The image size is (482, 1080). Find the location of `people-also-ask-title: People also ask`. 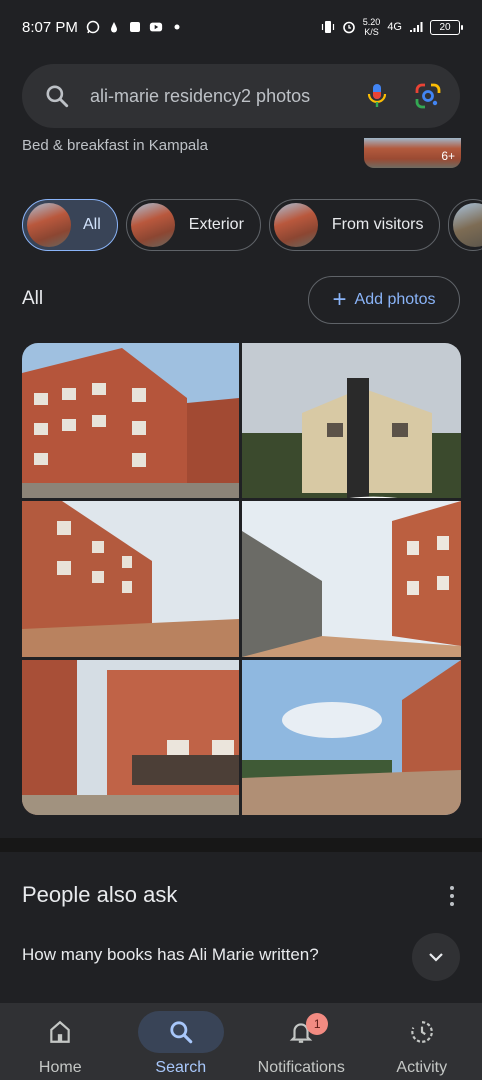

people-also-ask-title: People also ask is located at coordinates (100, 894).